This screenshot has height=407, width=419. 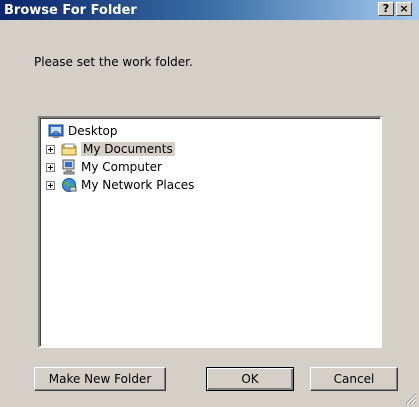 What do you see at coordinates (69, 167) in the screenshot?
I see `computer-icon` at bounding box center [69, 167].